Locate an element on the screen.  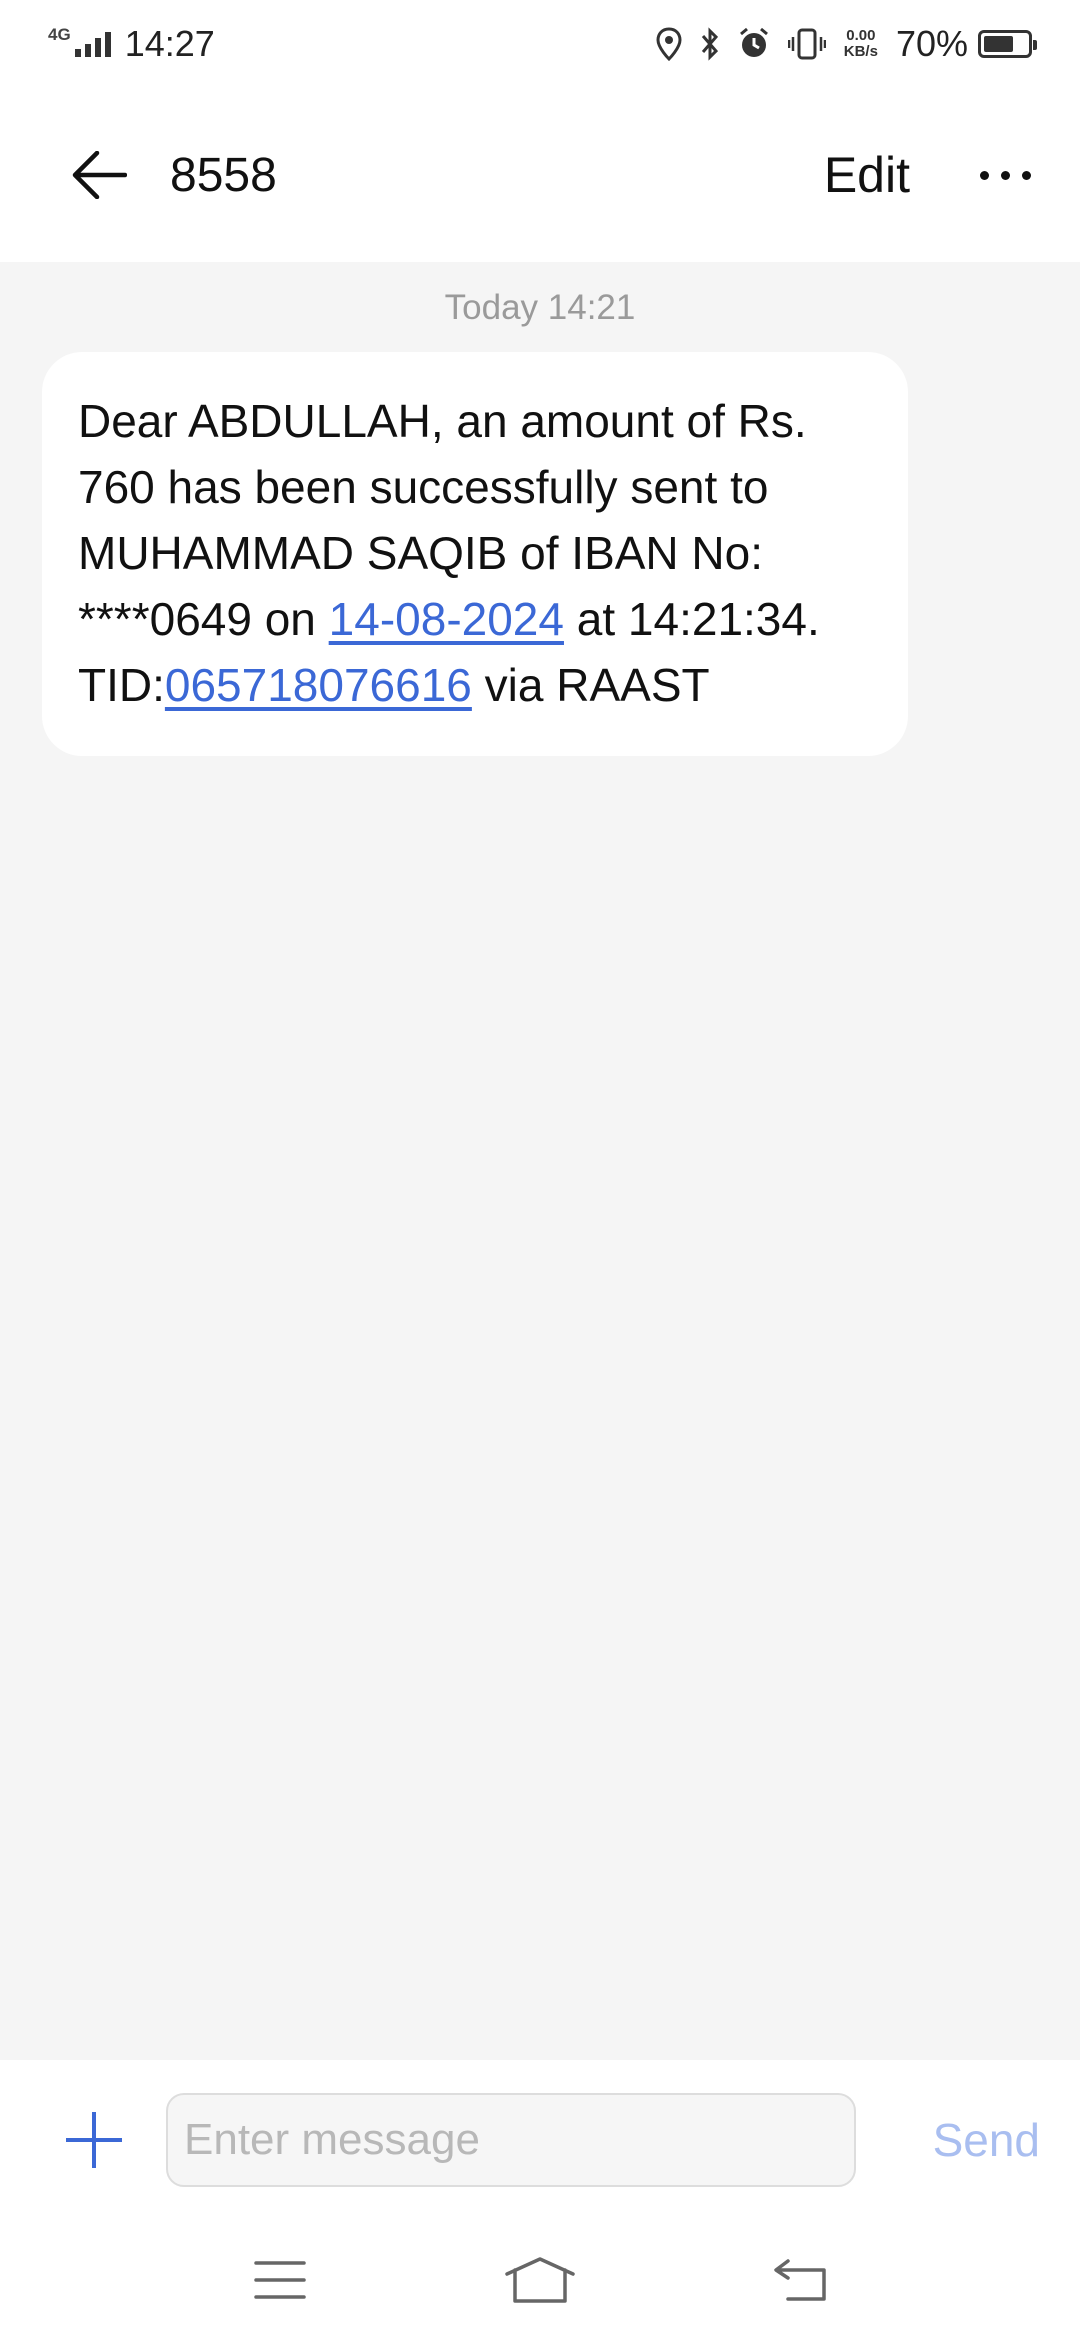
home-button is located at coordinates (540, 2280).